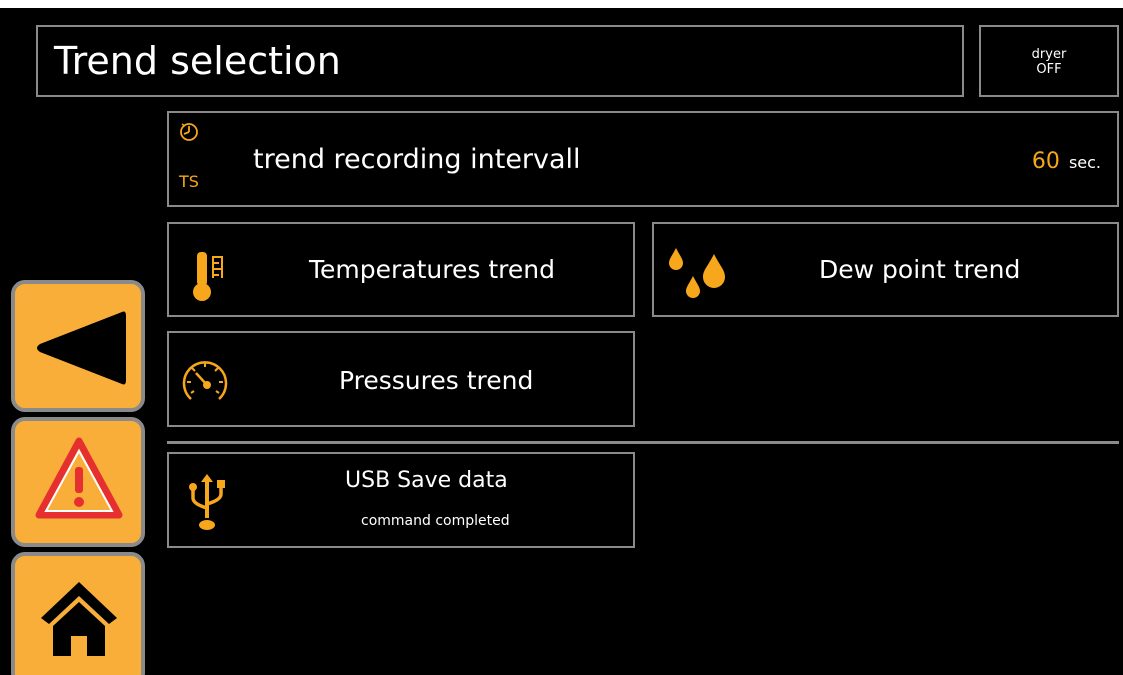 This screenshot has width=1123, height=675. What do you see at coordinates (401, 500) in the screenshot?
I see `usb-save-data-button: USB Save data command completed` at bounding box center [401, 500].